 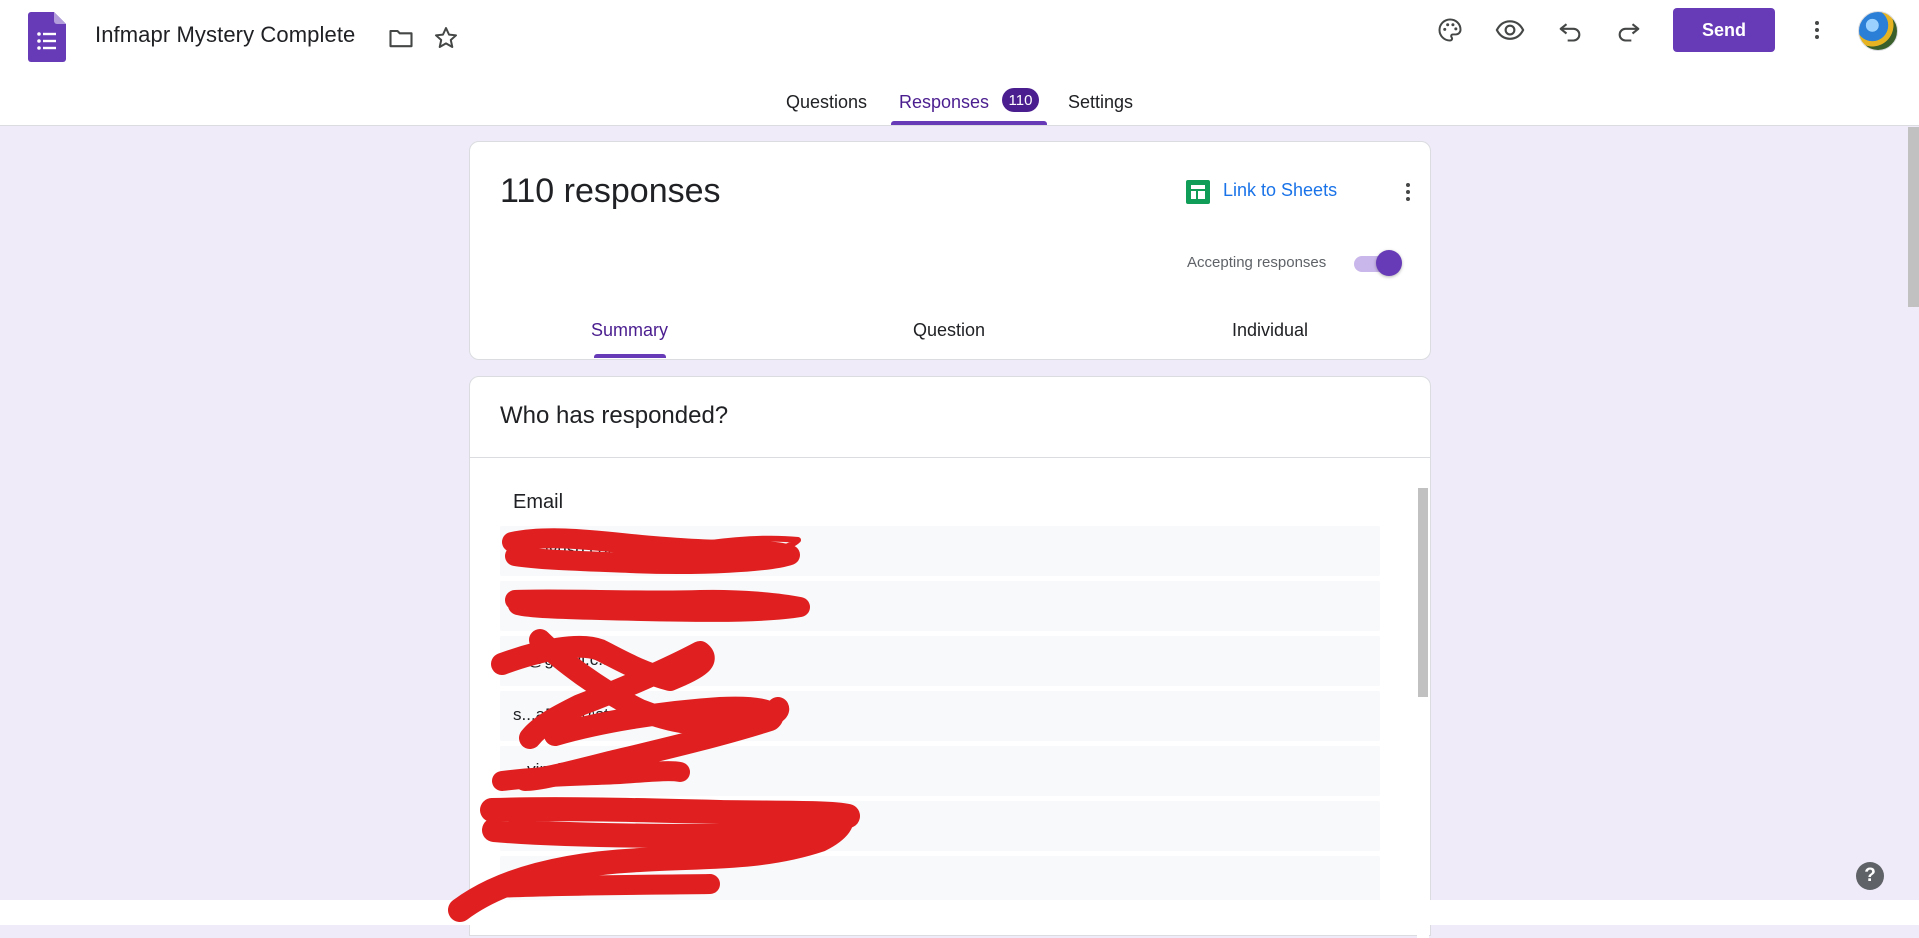 I want to click on folder-icon, so click(x=401, y=38).